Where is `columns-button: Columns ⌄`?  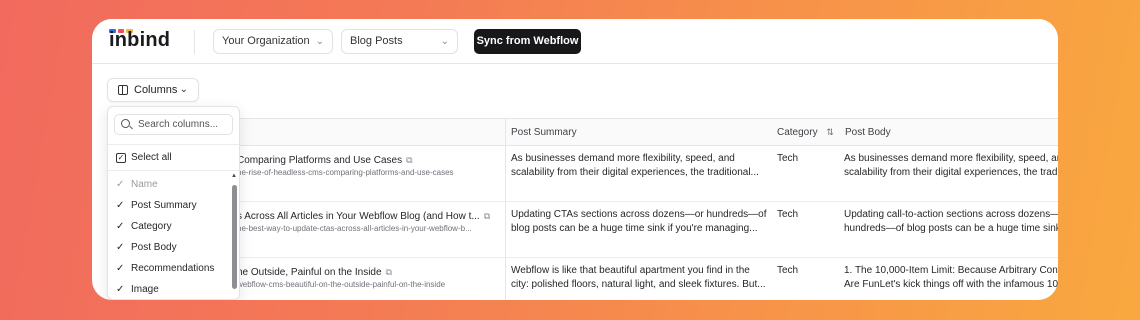
columns-button: Columns ⌄ is located at coordinates (153, 90).